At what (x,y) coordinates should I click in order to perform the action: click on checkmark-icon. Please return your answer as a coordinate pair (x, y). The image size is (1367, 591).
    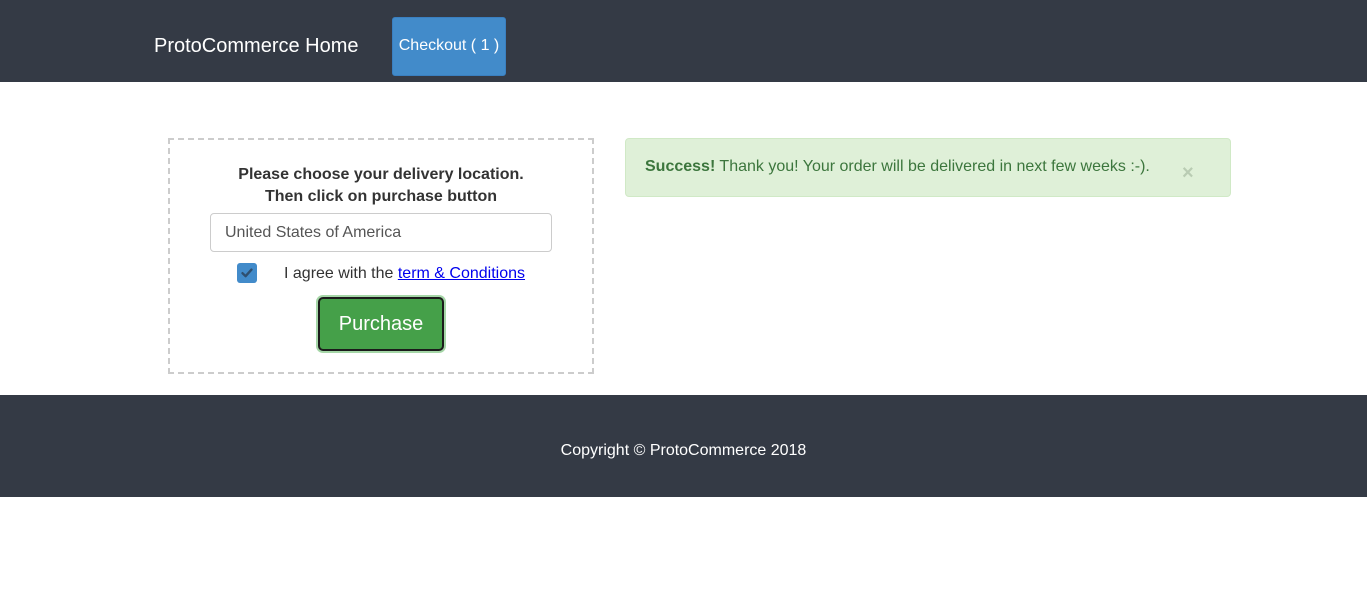
    Looking at the image, I should click on (247, 273).